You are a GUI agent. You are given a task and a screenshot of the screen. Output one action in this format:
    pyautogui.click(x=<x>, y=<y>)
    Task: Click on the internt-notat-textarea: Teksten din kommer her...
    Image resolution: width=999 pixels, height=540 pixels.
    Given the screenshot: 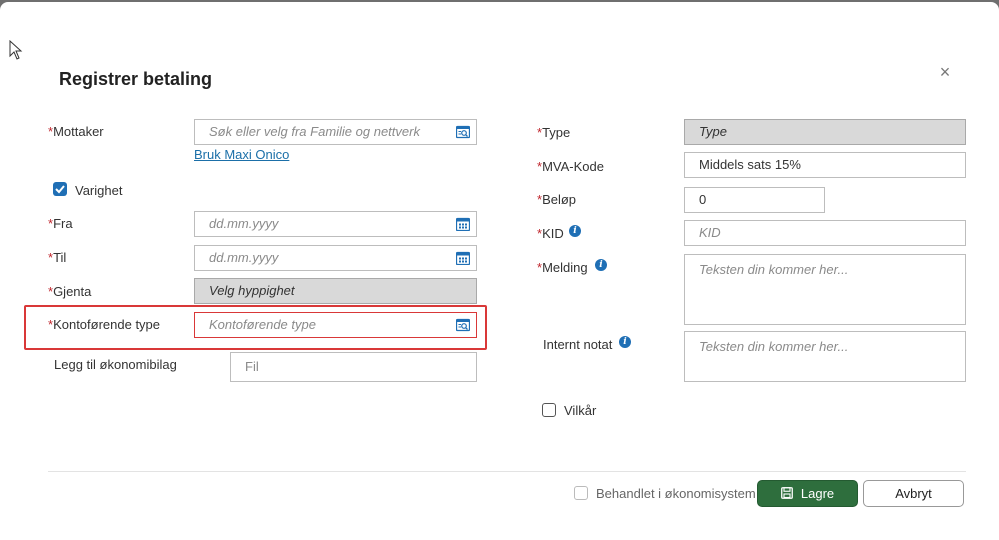 What is the action you would take?
    pyautogui.click(x=825, y=356)
    